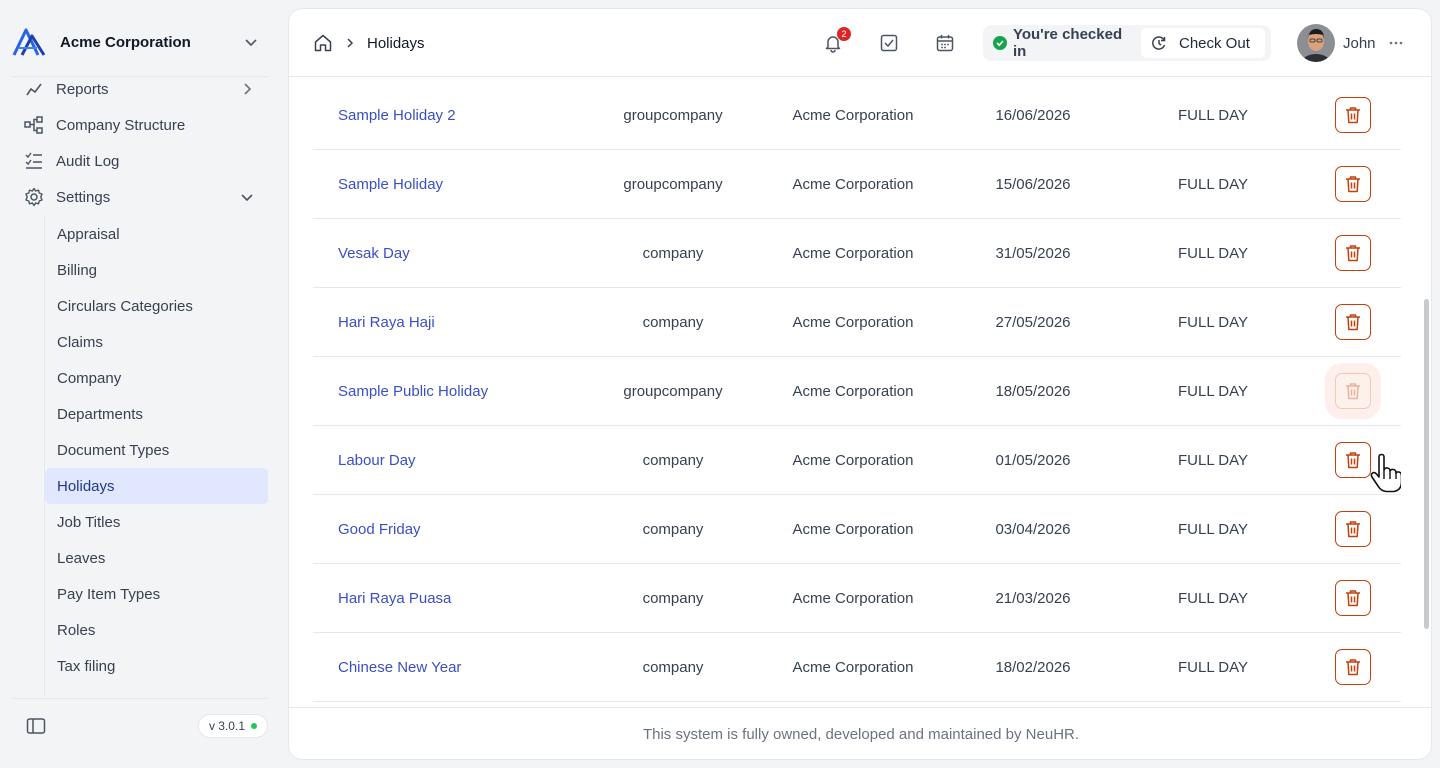 This screenshot has height=768, width=1440. I want to click on sidebar-item-circulars-categories: Circulars Categories, so click(156, 306).